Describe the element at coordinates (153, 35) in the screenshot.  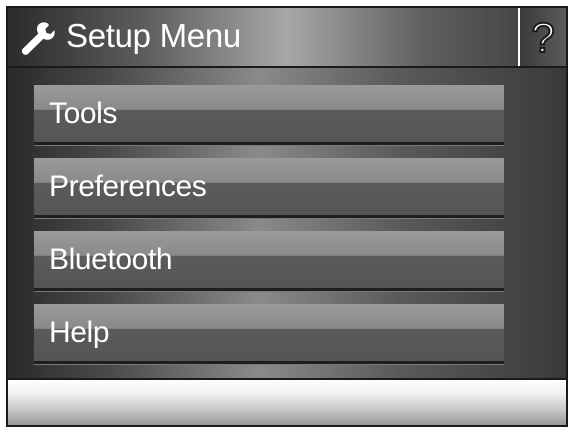
I see `page-title: Setup Menu` at that location.